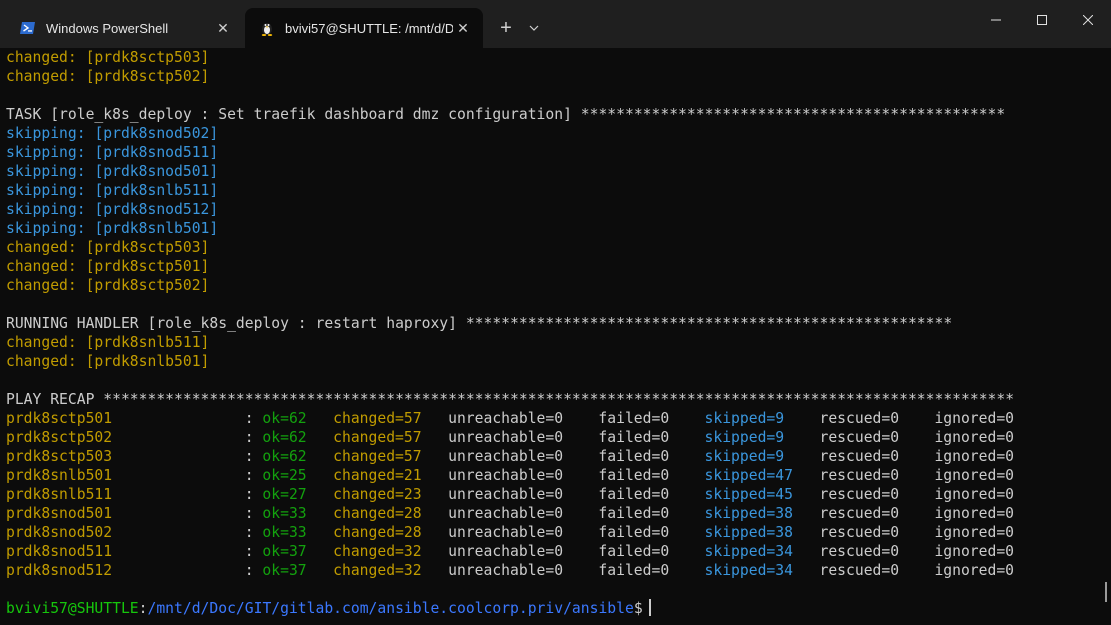 The width and height of the screenshot is (1111, 625). I want to click on close-window-button, so click(1088, 20).